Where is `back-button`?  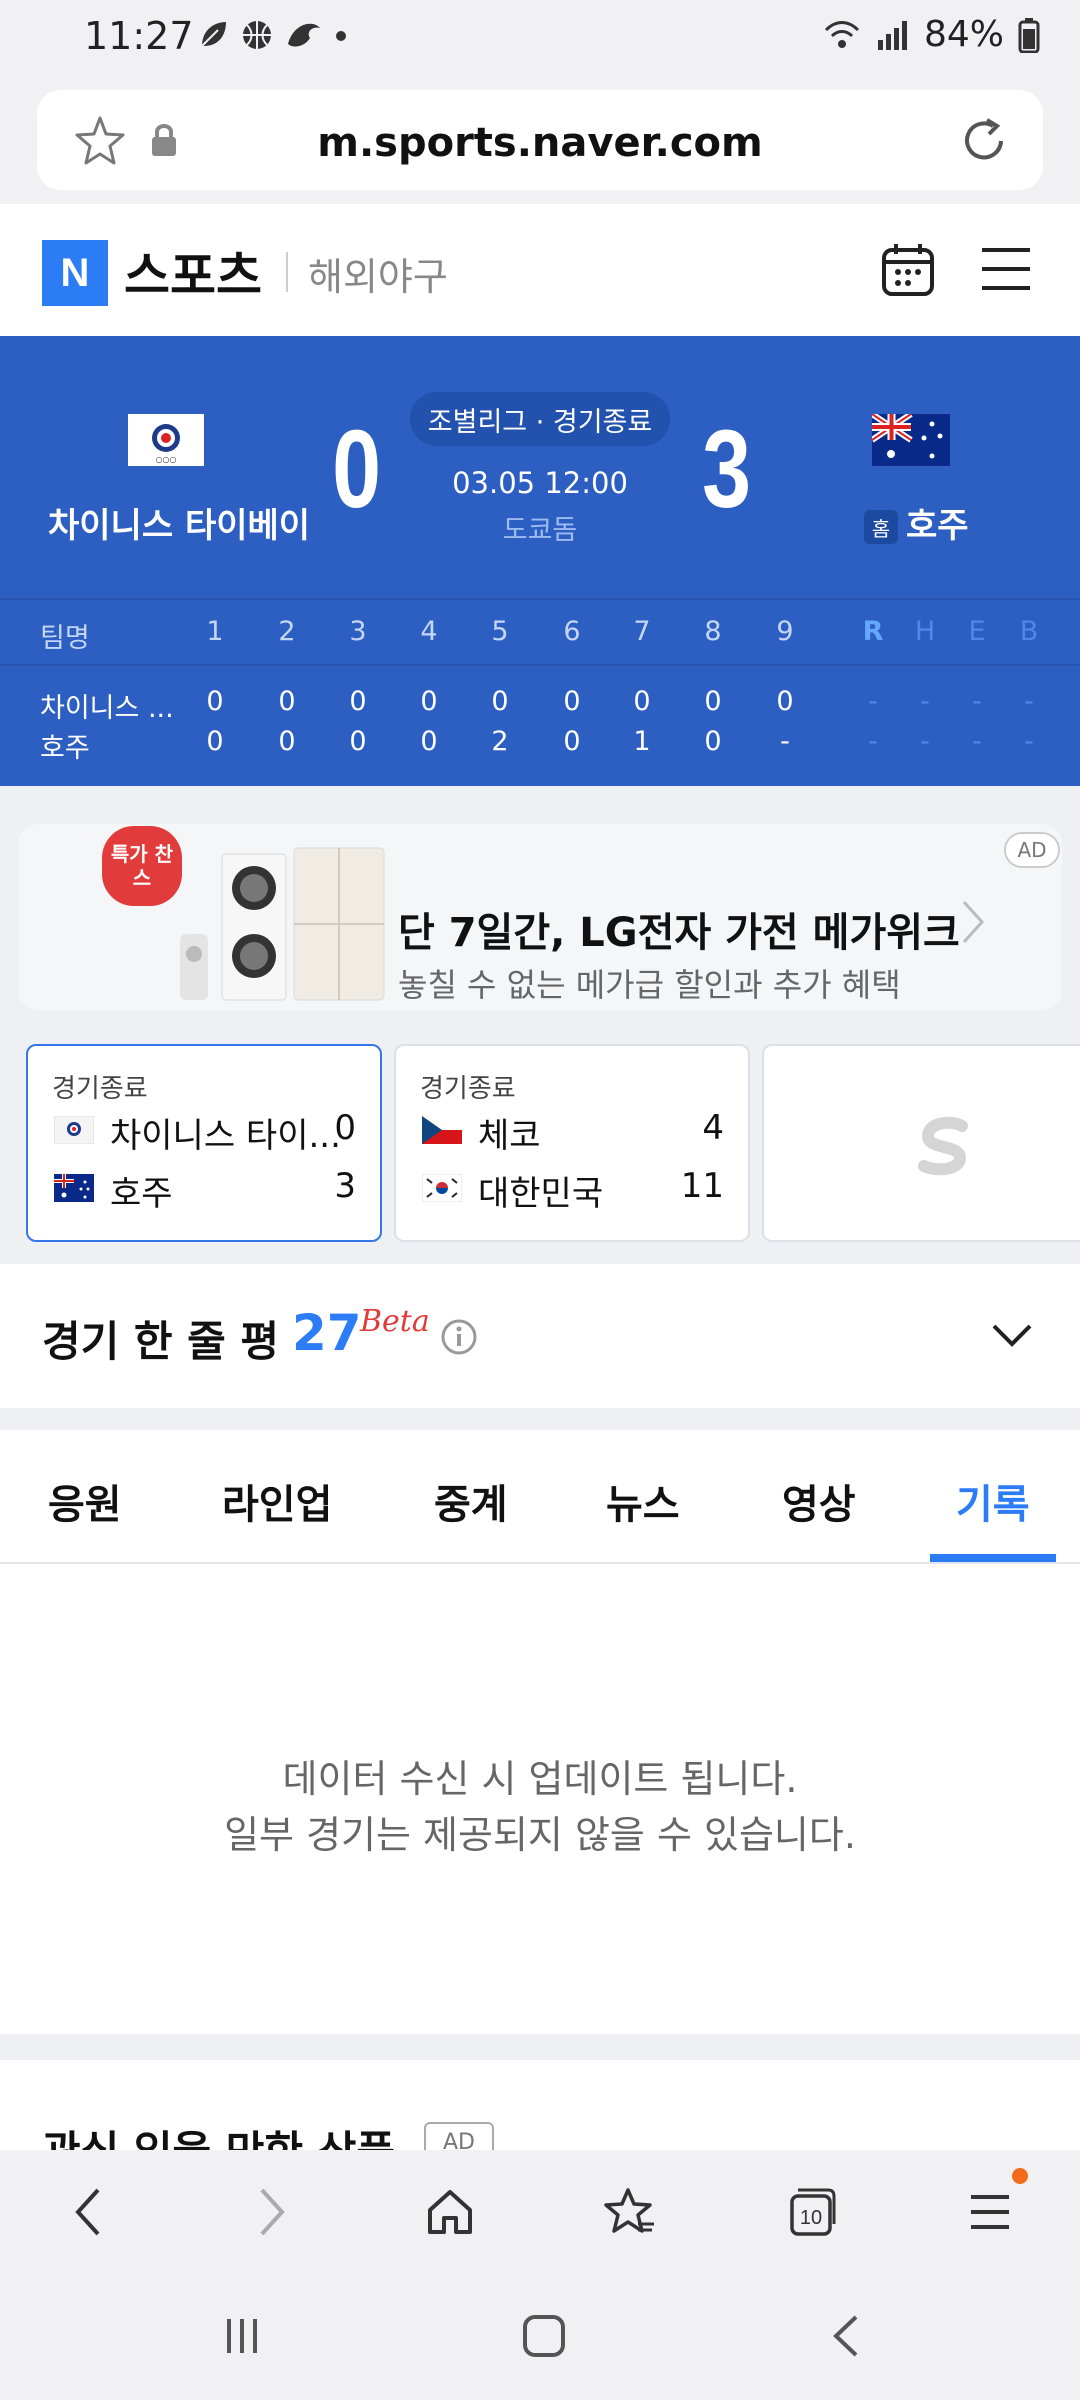
back-button is located at coordinates (88, 2212).